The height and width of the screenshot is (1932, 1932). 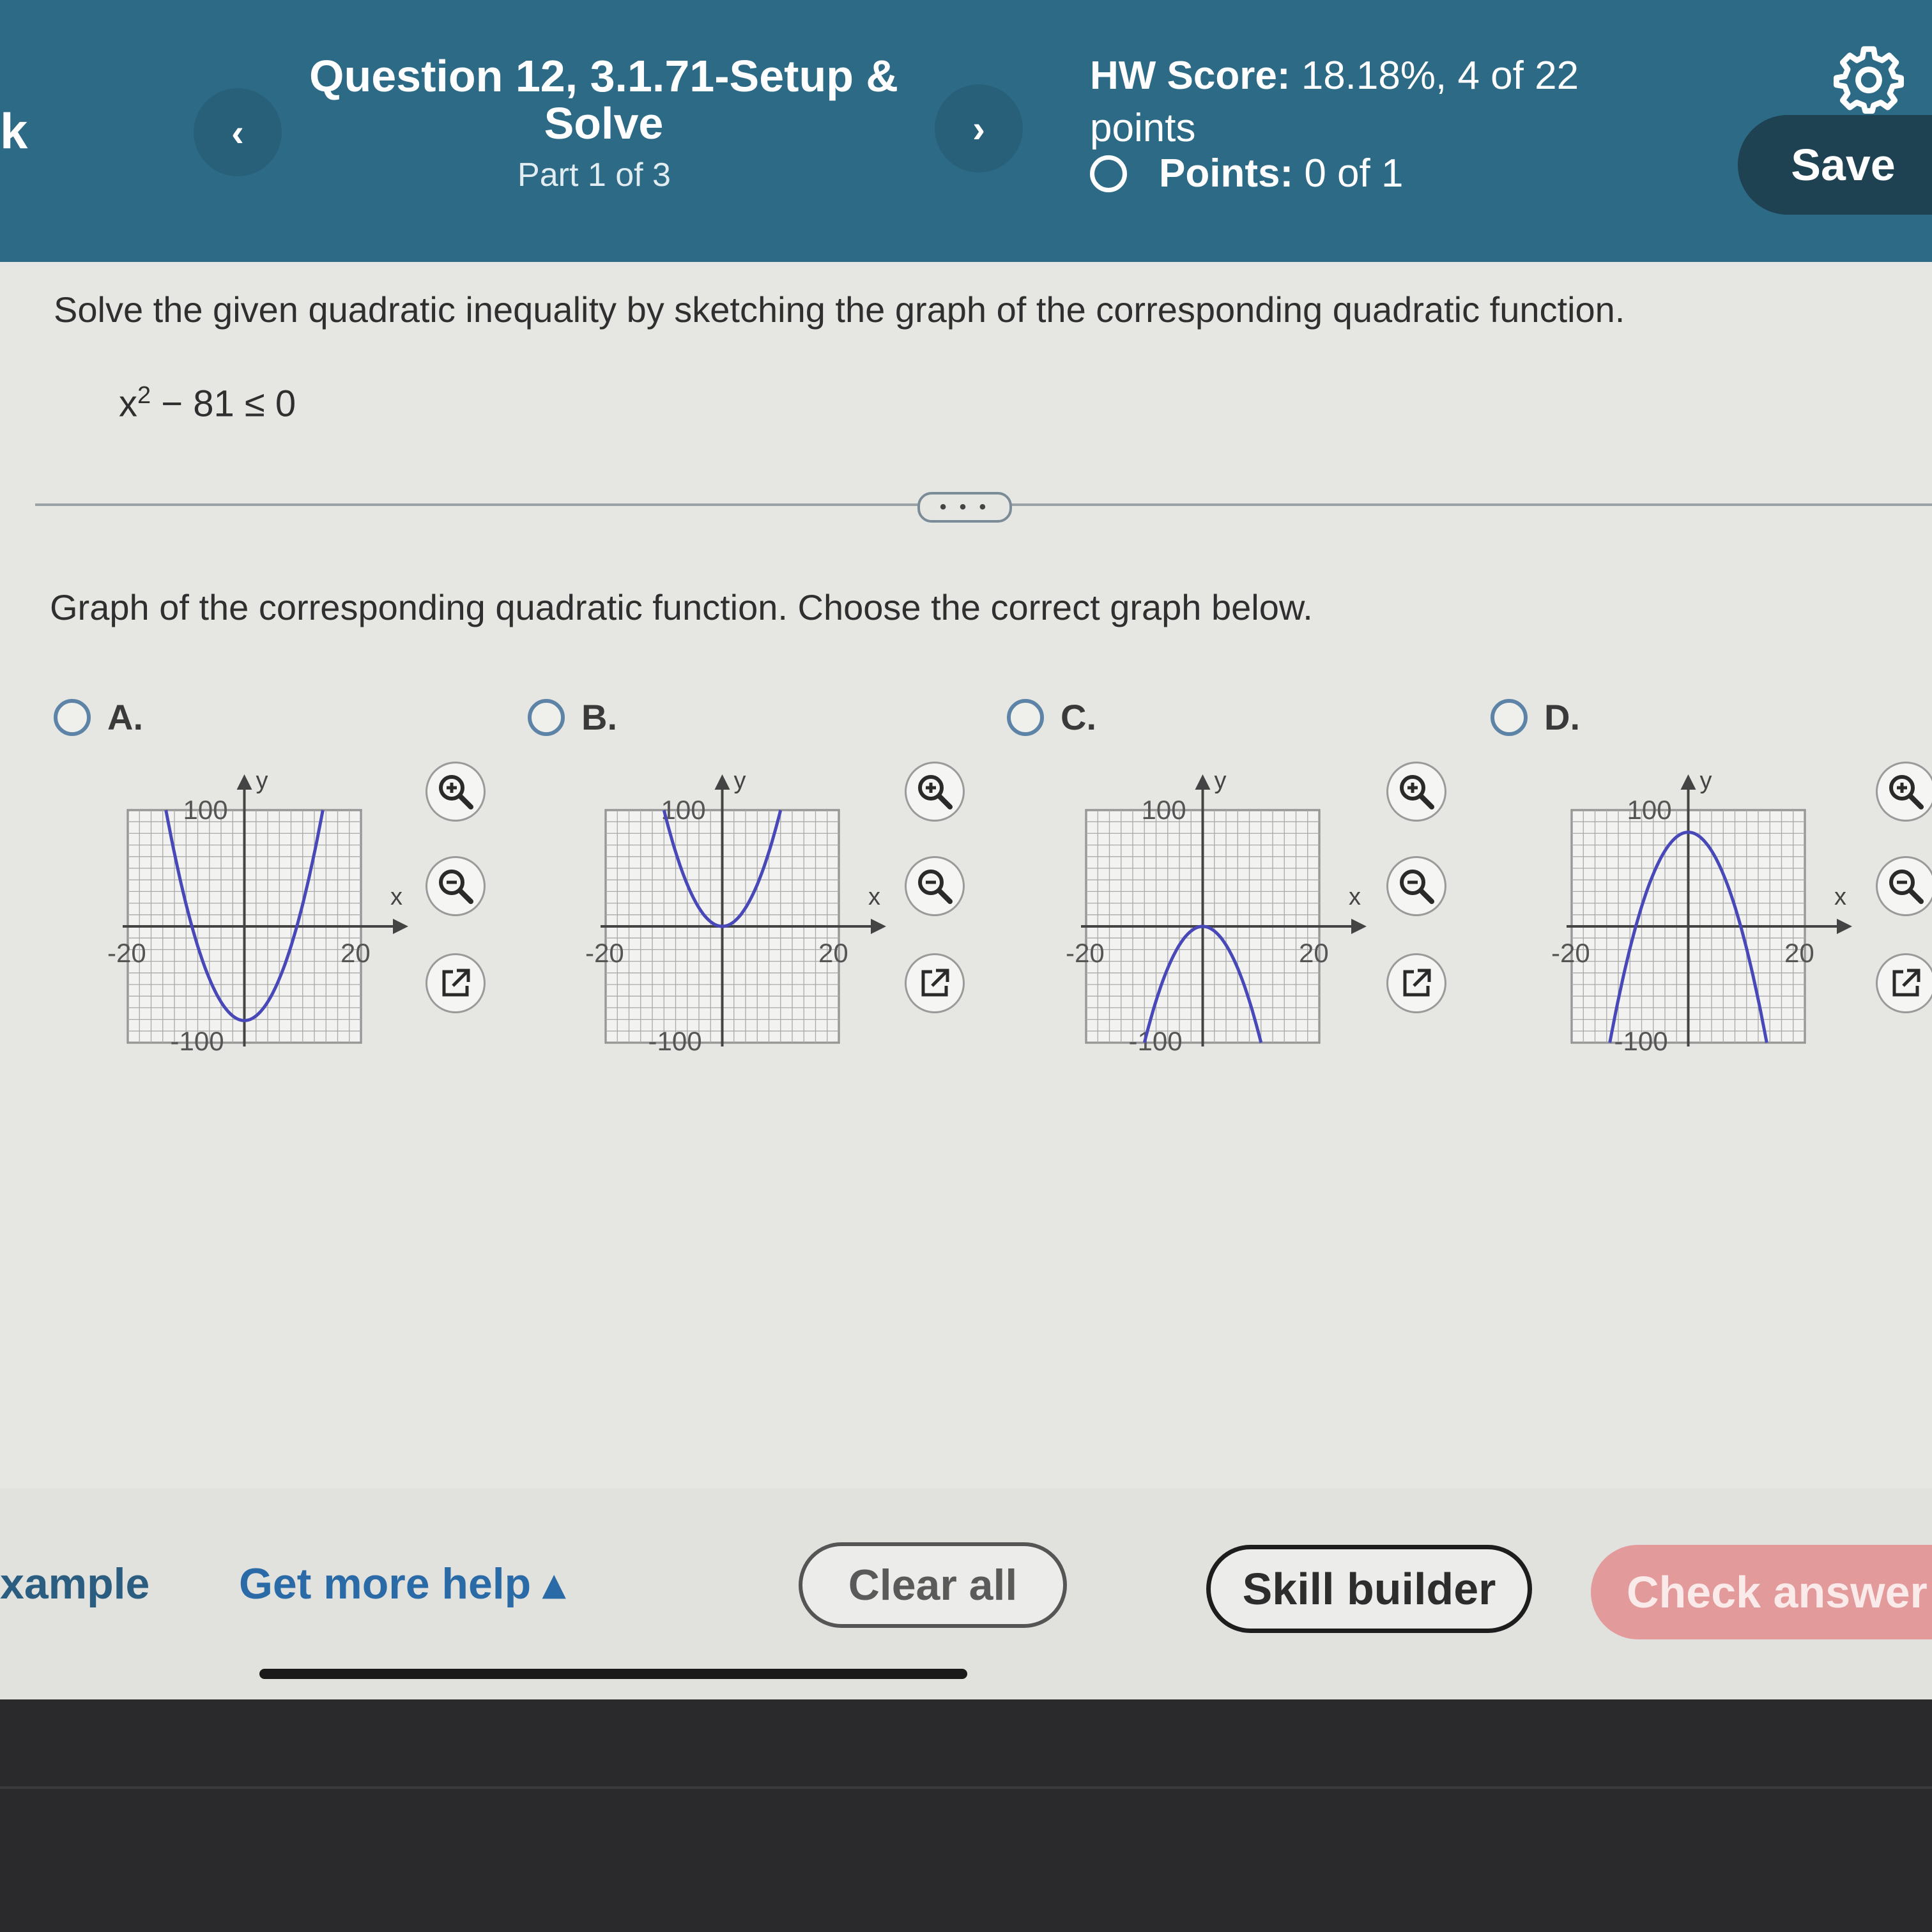 What do you see at coordinates (1051, 717) in the screenshot?
I see `option-c: C.` at bounding box center [1051, 717].